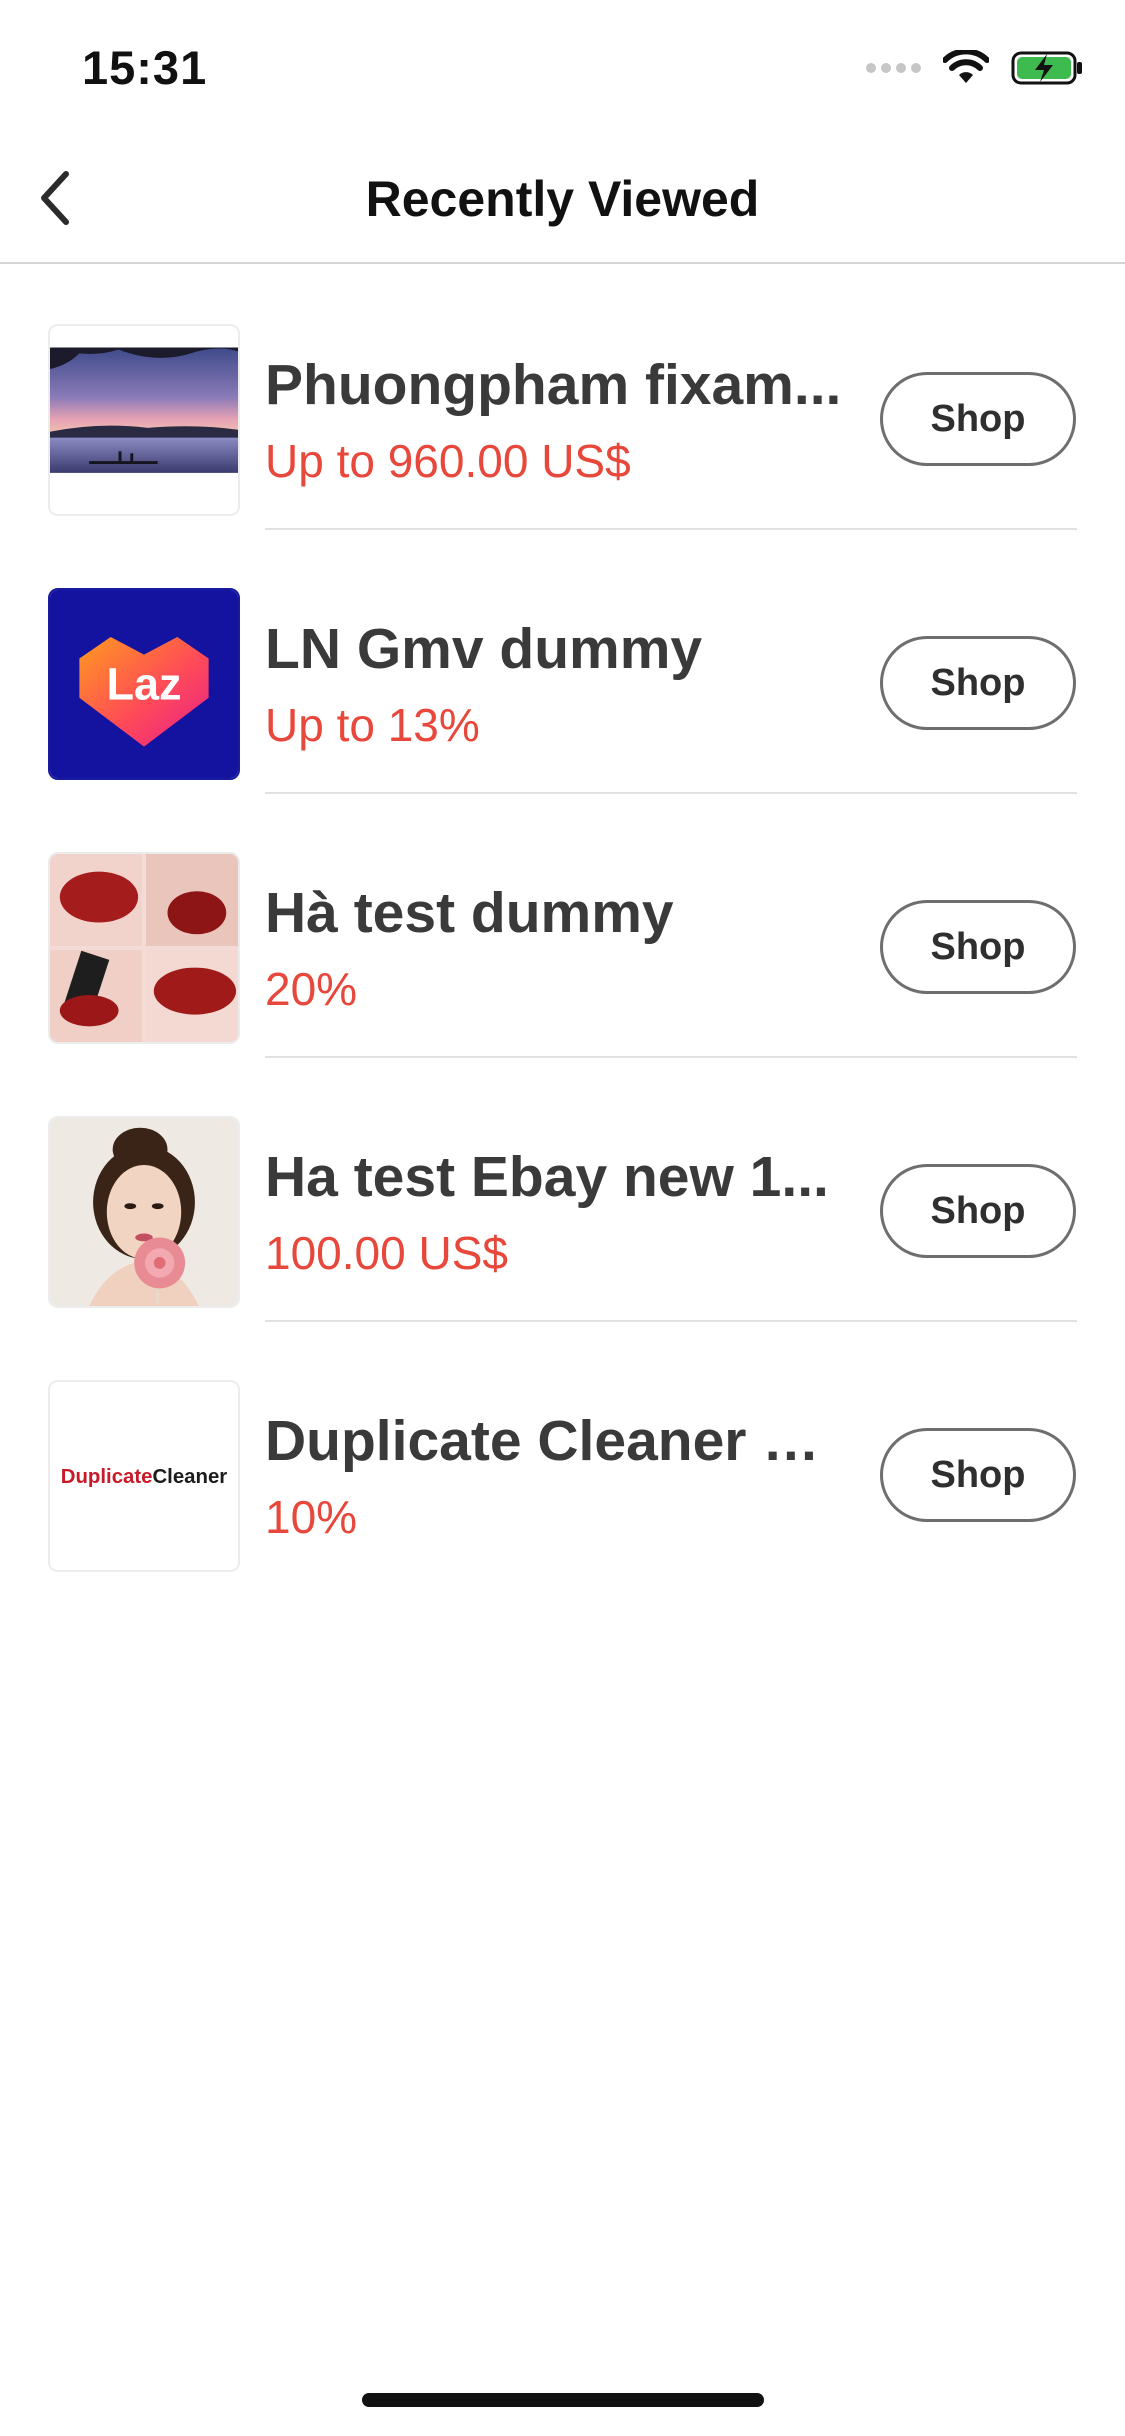  Describe the element at coordinates (563, 2400) in the screenshot. I see `home-indicator` at that location.